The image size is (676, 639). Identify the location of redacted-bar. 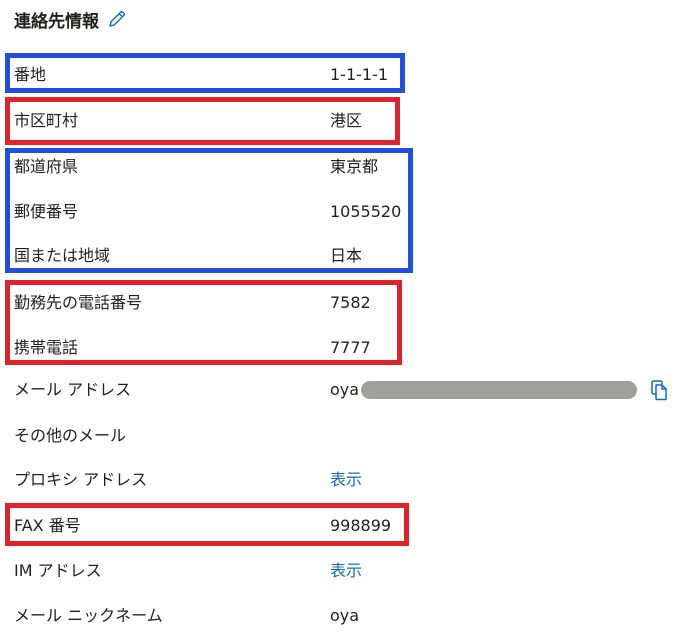
(499, 390).